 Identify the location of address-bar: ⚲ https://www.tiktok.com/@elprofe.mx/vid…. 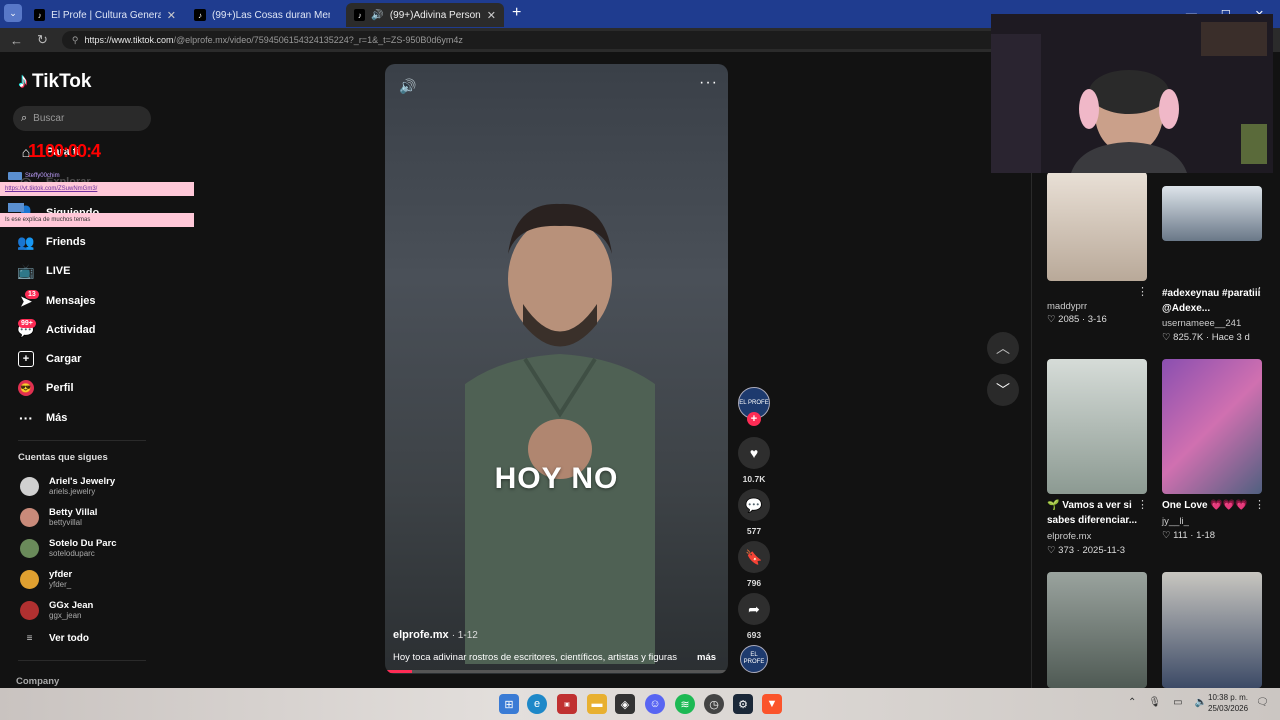
(541, 40).